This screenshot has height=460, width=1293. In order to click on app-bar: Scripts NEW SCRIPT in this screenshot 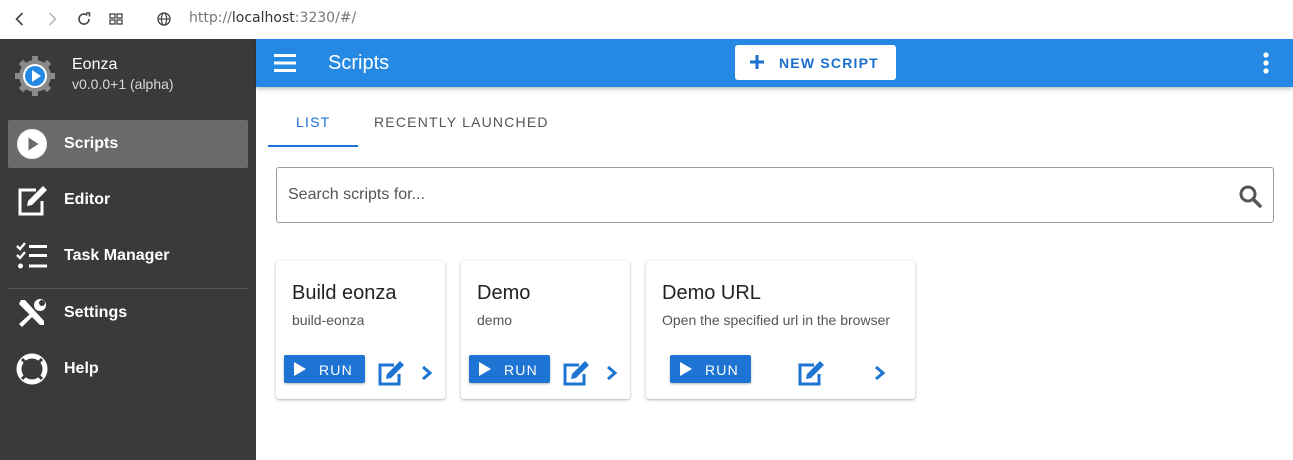, I will do `click(774, 63)`.